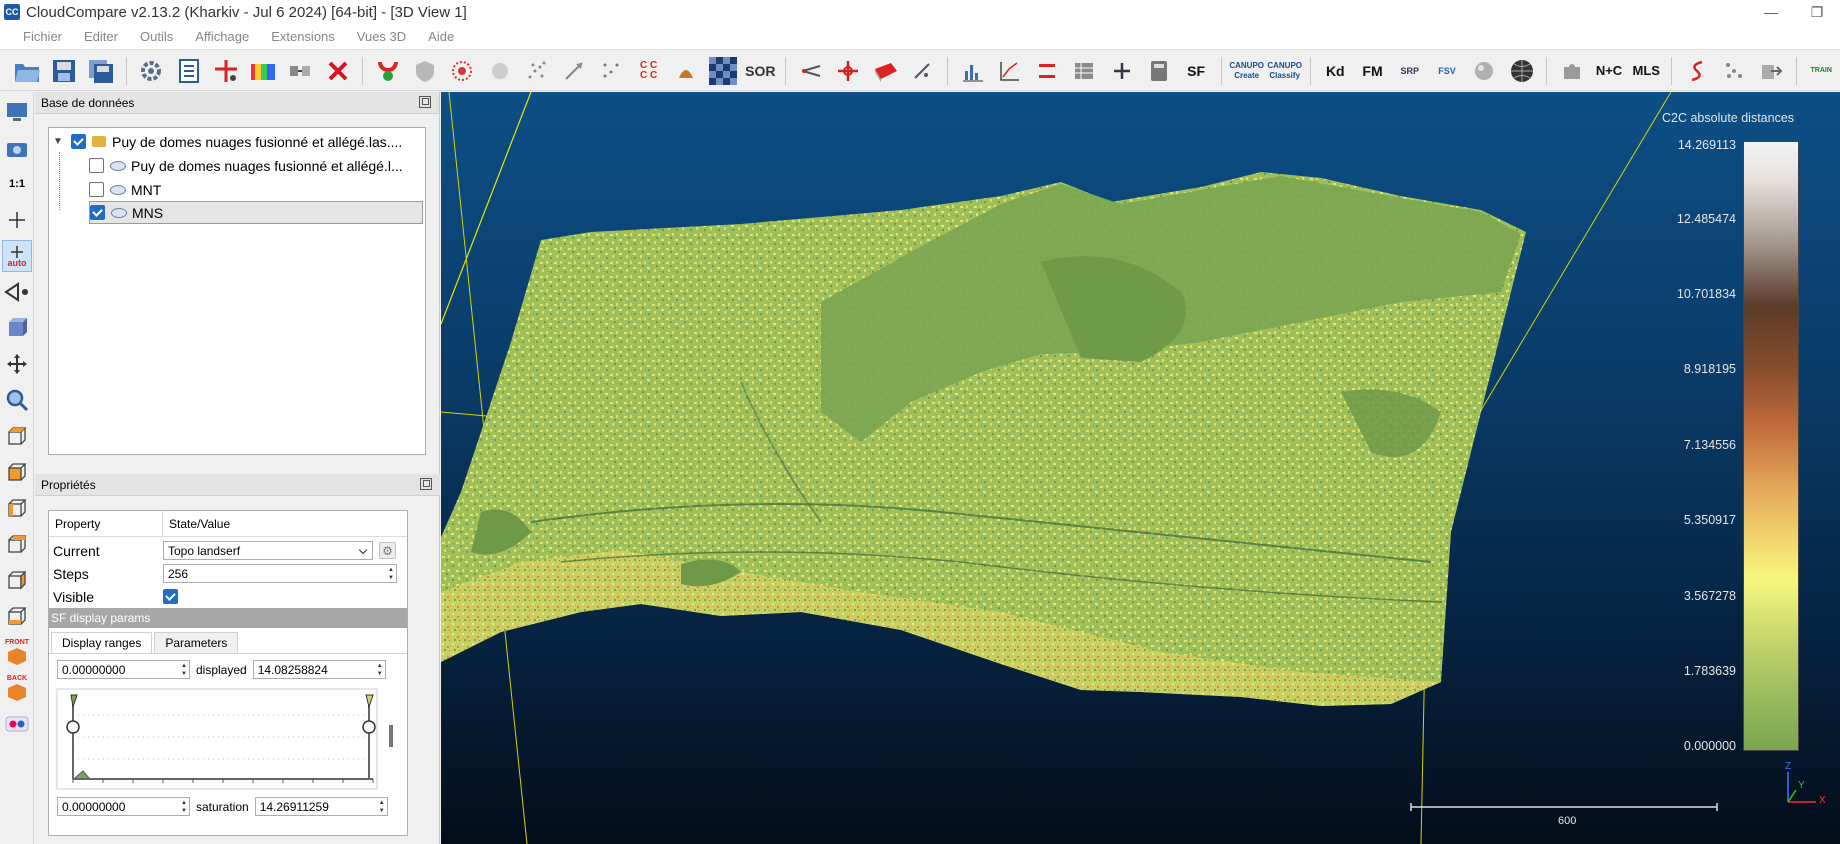 The height and width of the screenshot is (844, 1840). Describe the element at coordinates (17, 724) in the screenshot. I see `stereo-button` at that location.